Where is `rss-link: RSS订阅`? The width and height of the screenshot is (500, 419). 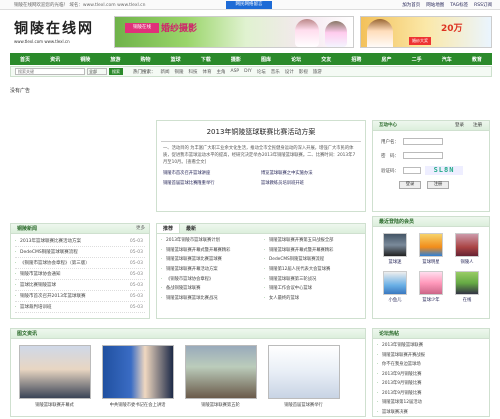
rss-link: RSS订阅 is located at coordinates (483, 5).